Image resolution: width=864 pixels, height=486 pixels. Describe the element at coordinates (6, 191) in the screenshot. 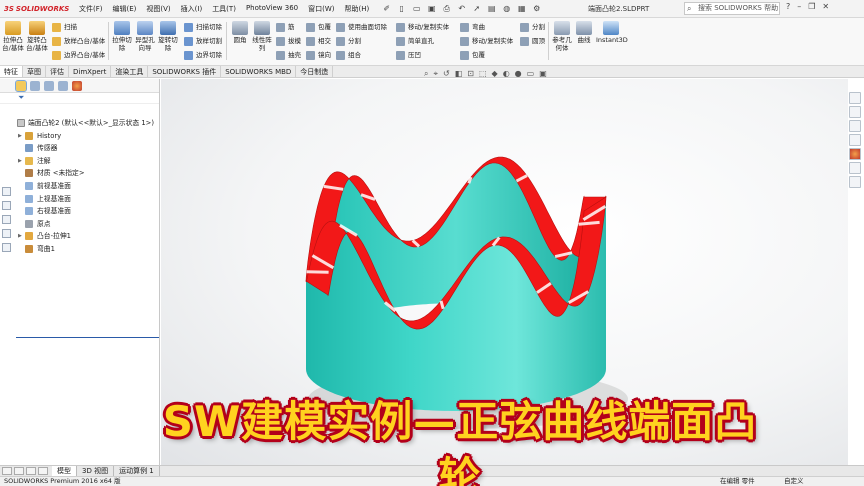

I see `sketch-side-icon` at that location.